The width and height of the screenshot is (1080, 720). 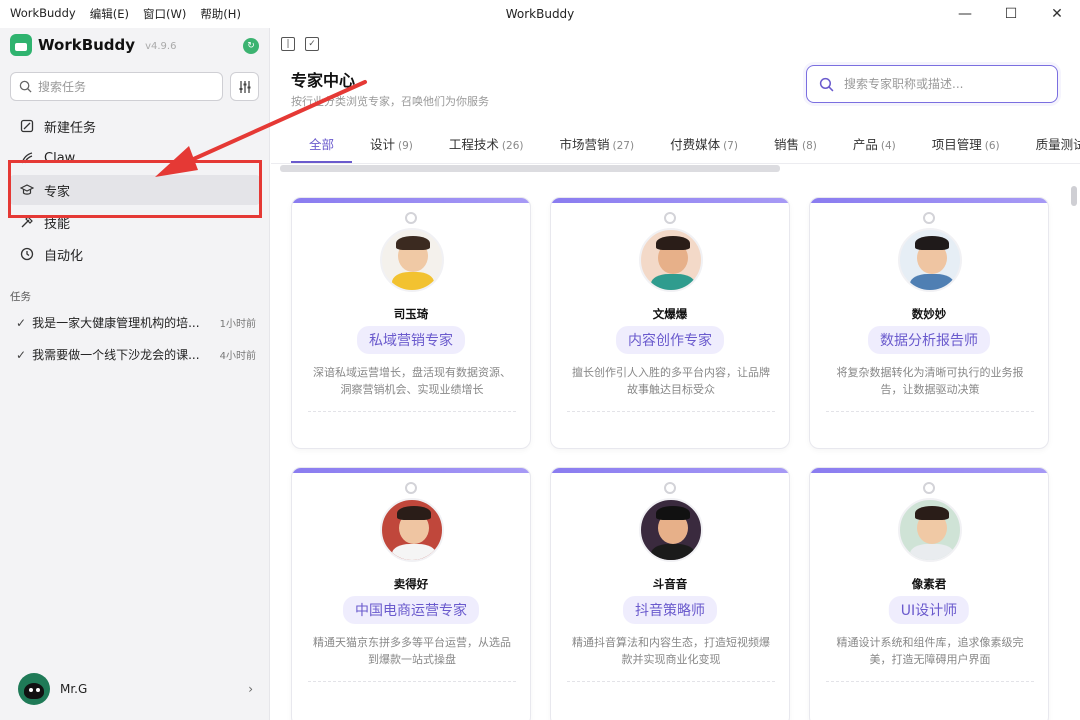 I want to click on tab-design: 设计 (9), so click(x=391, y=145).